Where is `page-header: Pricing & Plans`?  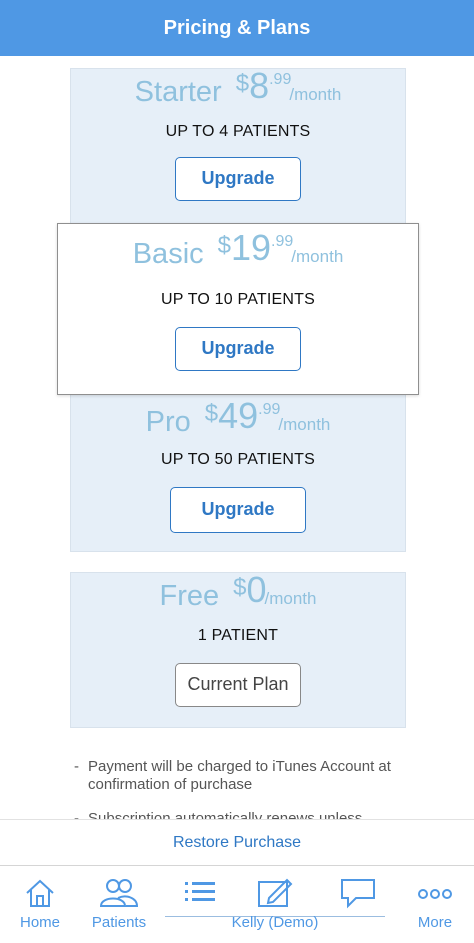 page-header: Pricing & Plans is located at coordinates (237, 28).